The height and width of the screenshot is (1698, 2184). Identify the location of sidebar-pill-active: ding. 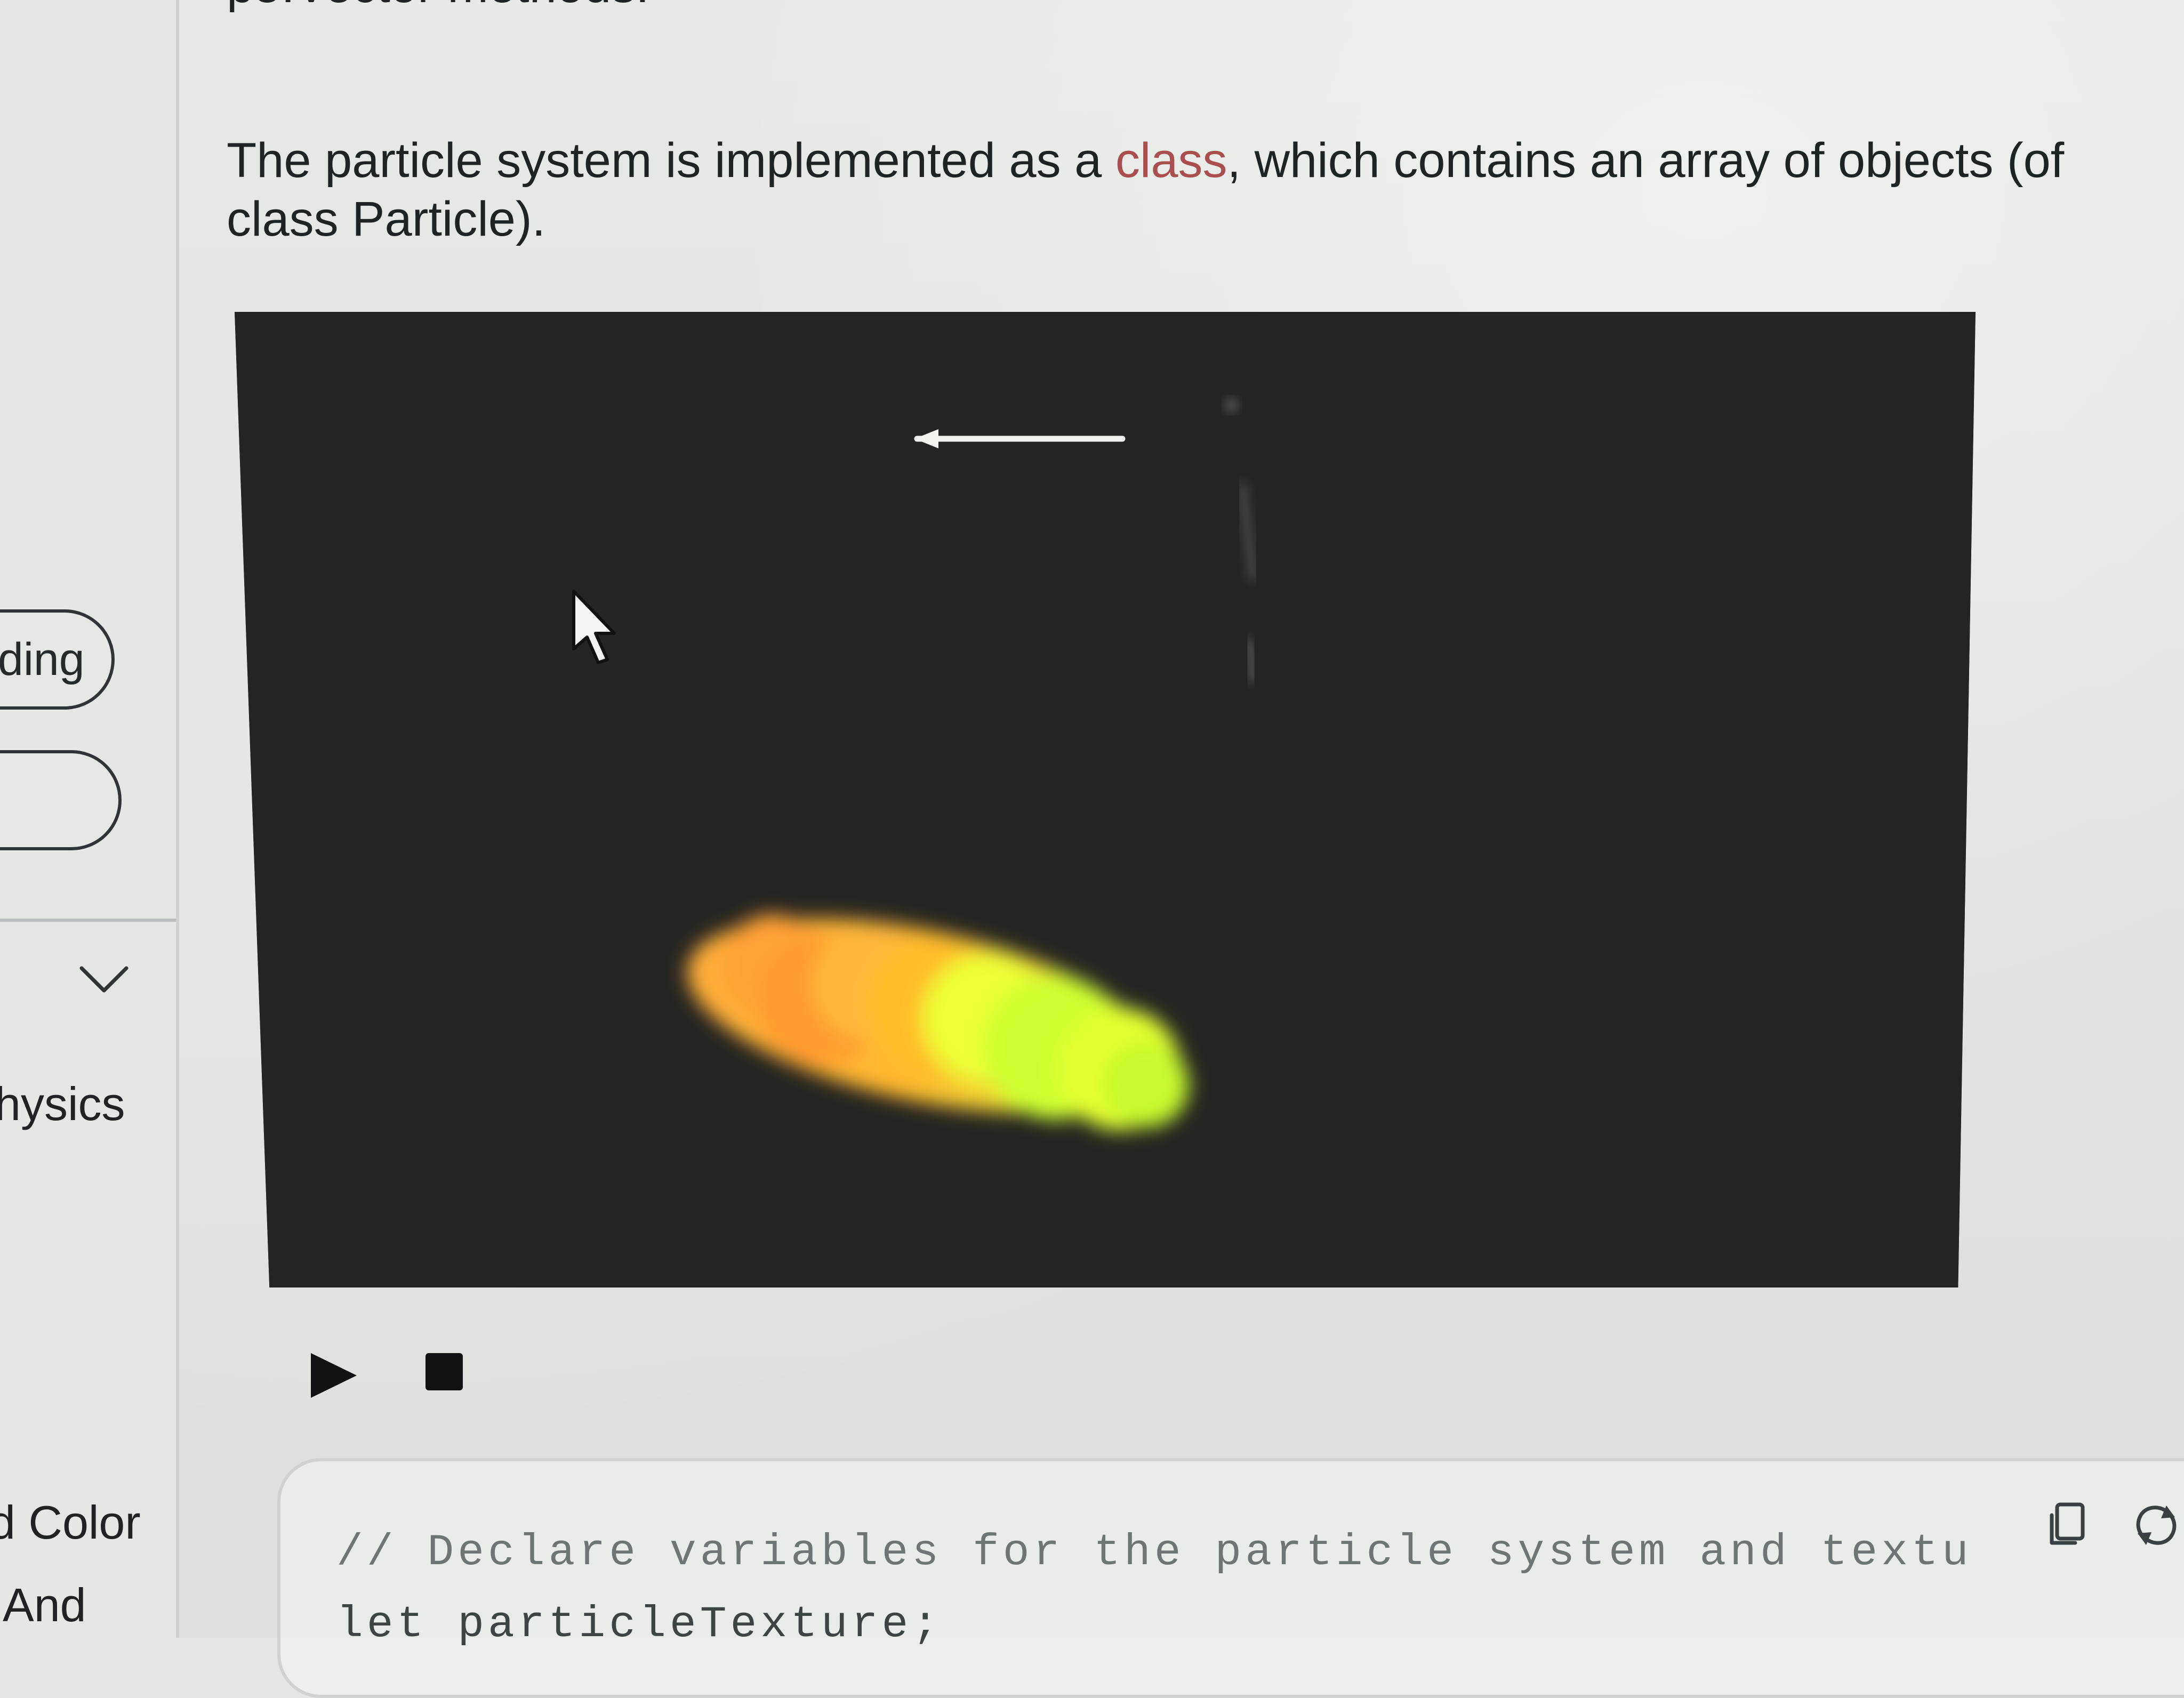
(57, 659).